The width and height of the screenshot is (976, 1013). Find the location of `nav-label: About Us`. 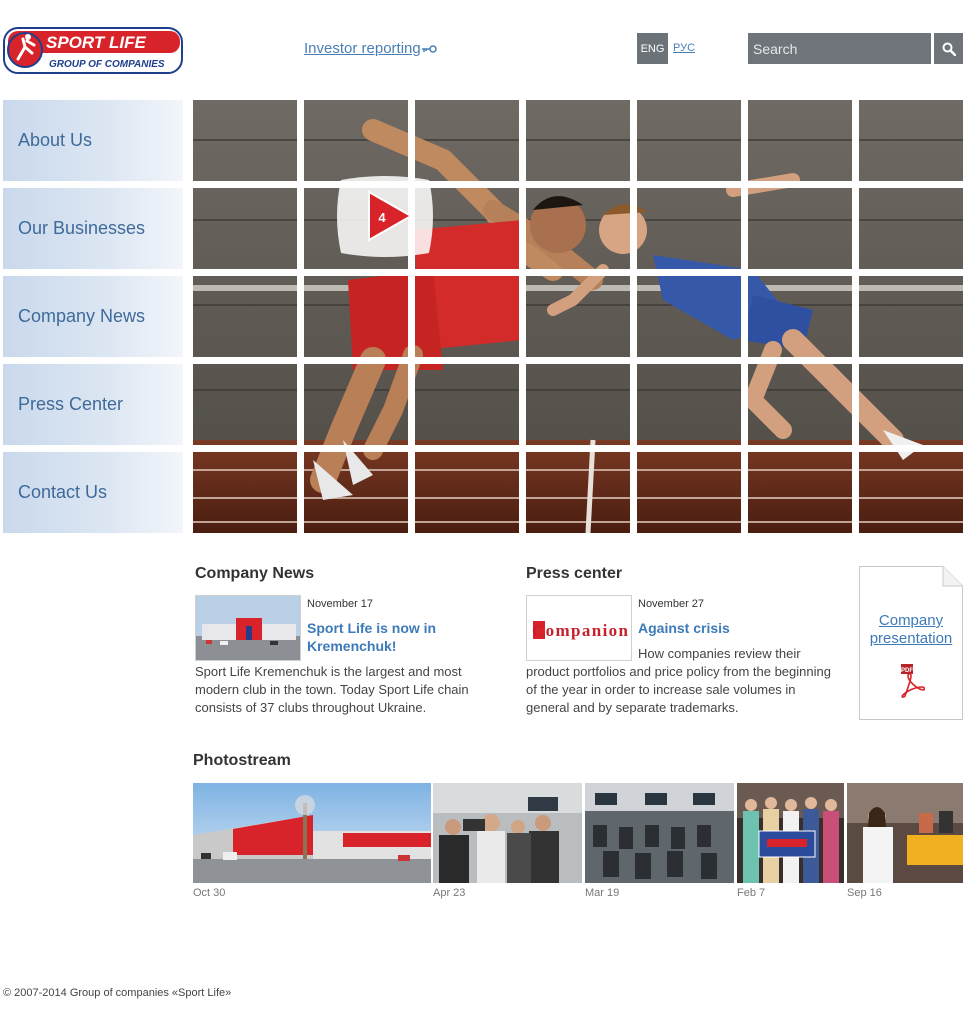

nav-label: About Us is located at coordinates (55, 140).